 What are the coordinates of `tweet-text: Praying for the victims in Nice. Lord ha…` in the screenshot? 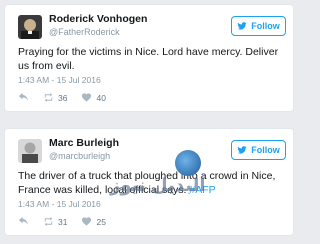 It's located at (148, 59).